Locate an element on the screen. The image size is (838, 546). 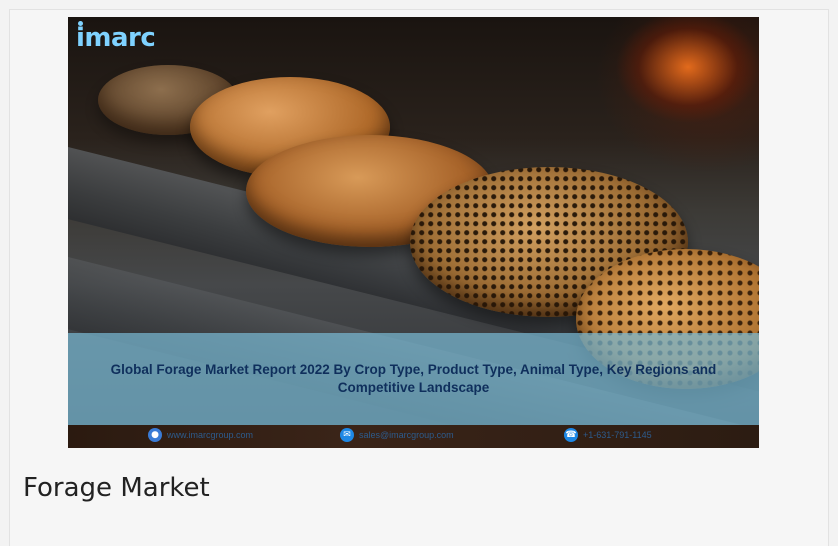
email-contact: ✉ sales@imarcgroup.com is located at coordinates (397, 435).